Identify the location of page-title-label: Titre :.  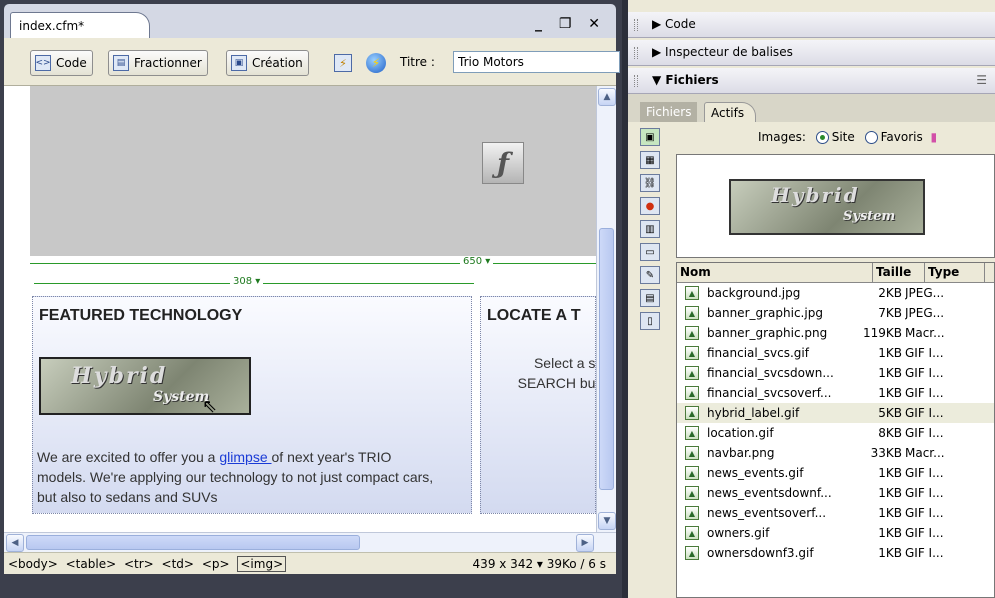
(417, 62).